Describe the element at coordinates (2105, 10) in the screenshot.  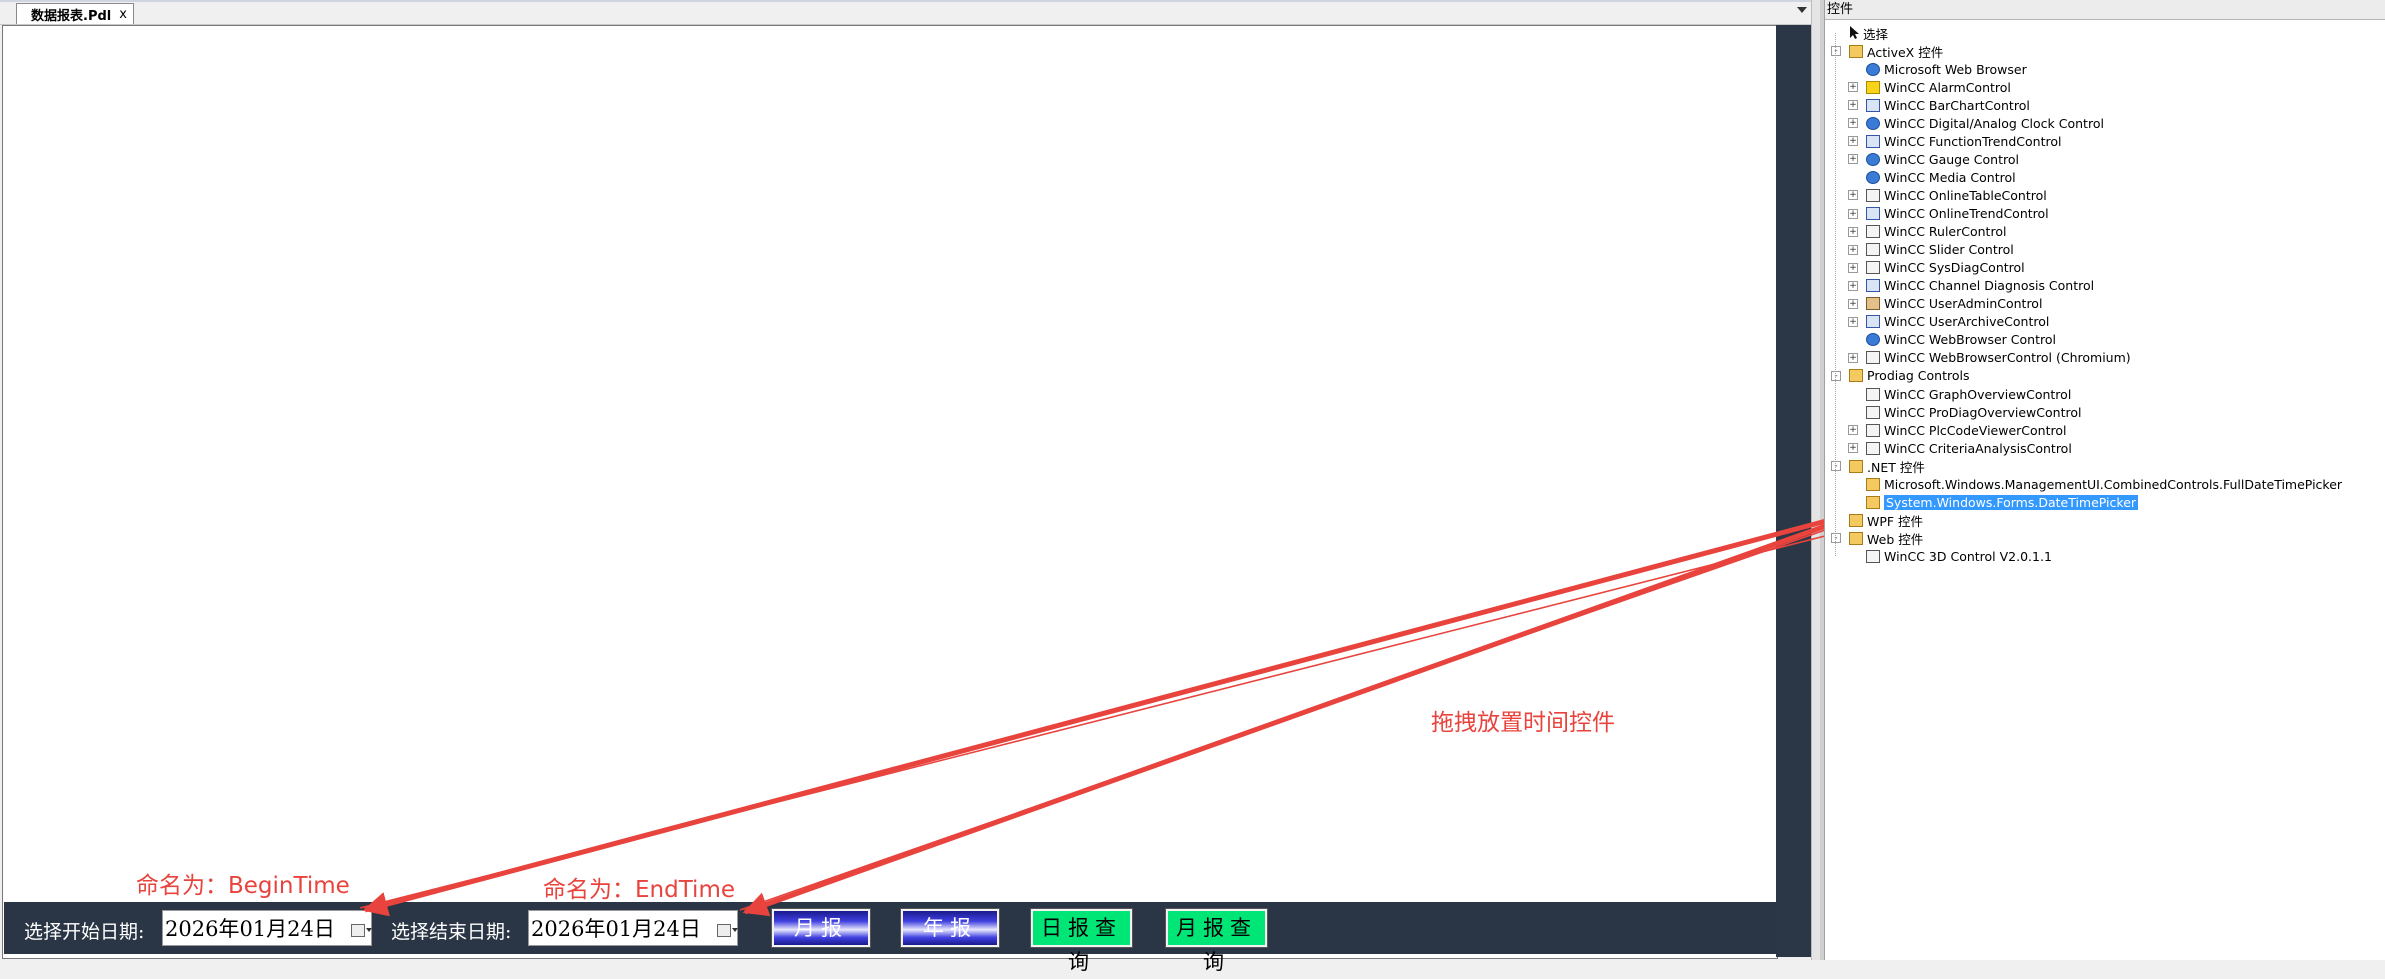
I see `panel-title: 控件` at that location.